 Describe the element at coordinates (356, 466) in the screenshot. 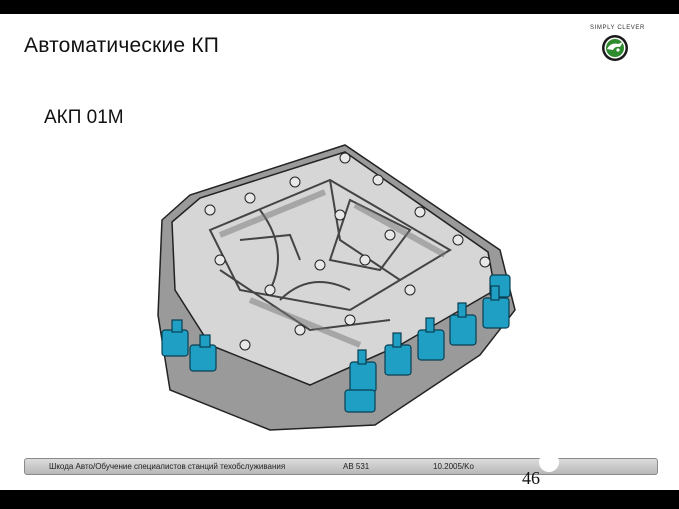

I see `footer-code: AB 531` at that location.